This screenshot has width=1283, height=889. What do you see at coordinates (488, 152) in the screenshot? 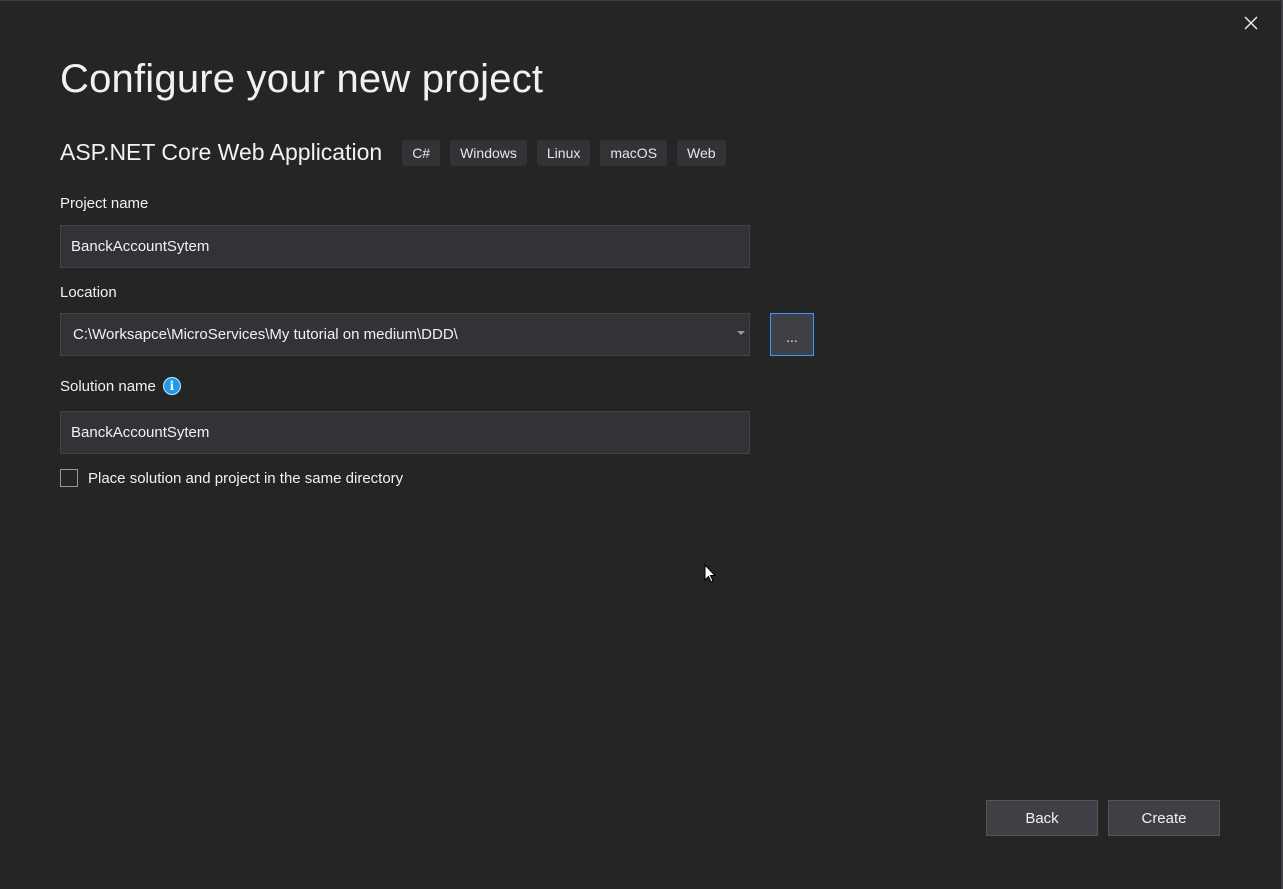
I see `tag-platform-windows: Windows` at bounding box center [488, 152].